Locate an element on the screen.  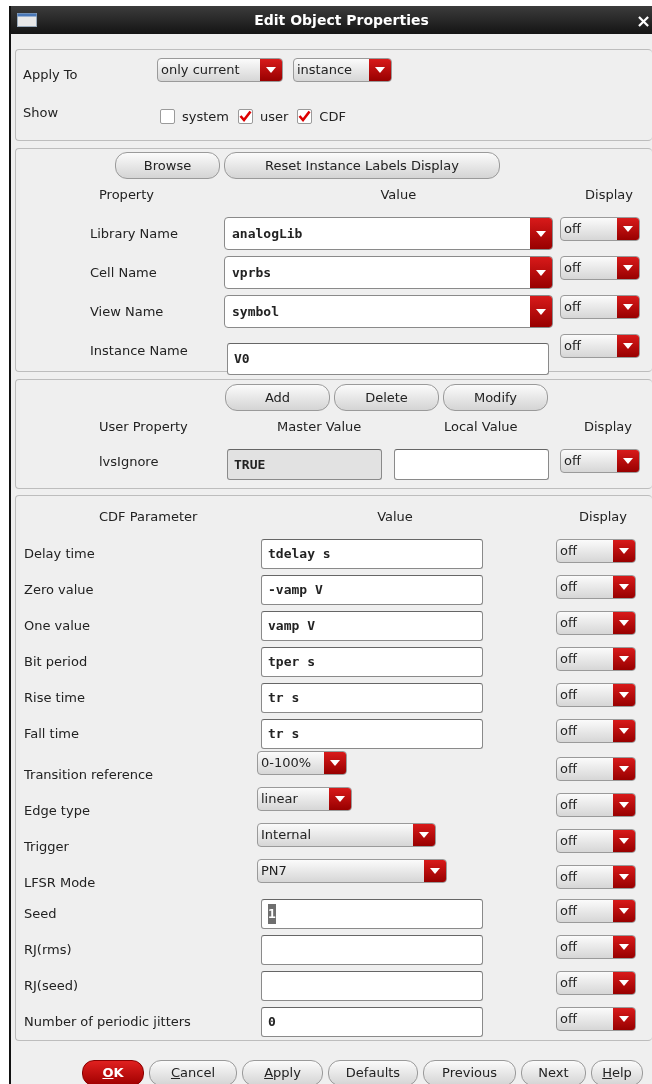
field-label: Bit period is located at coordinates (56, 662).